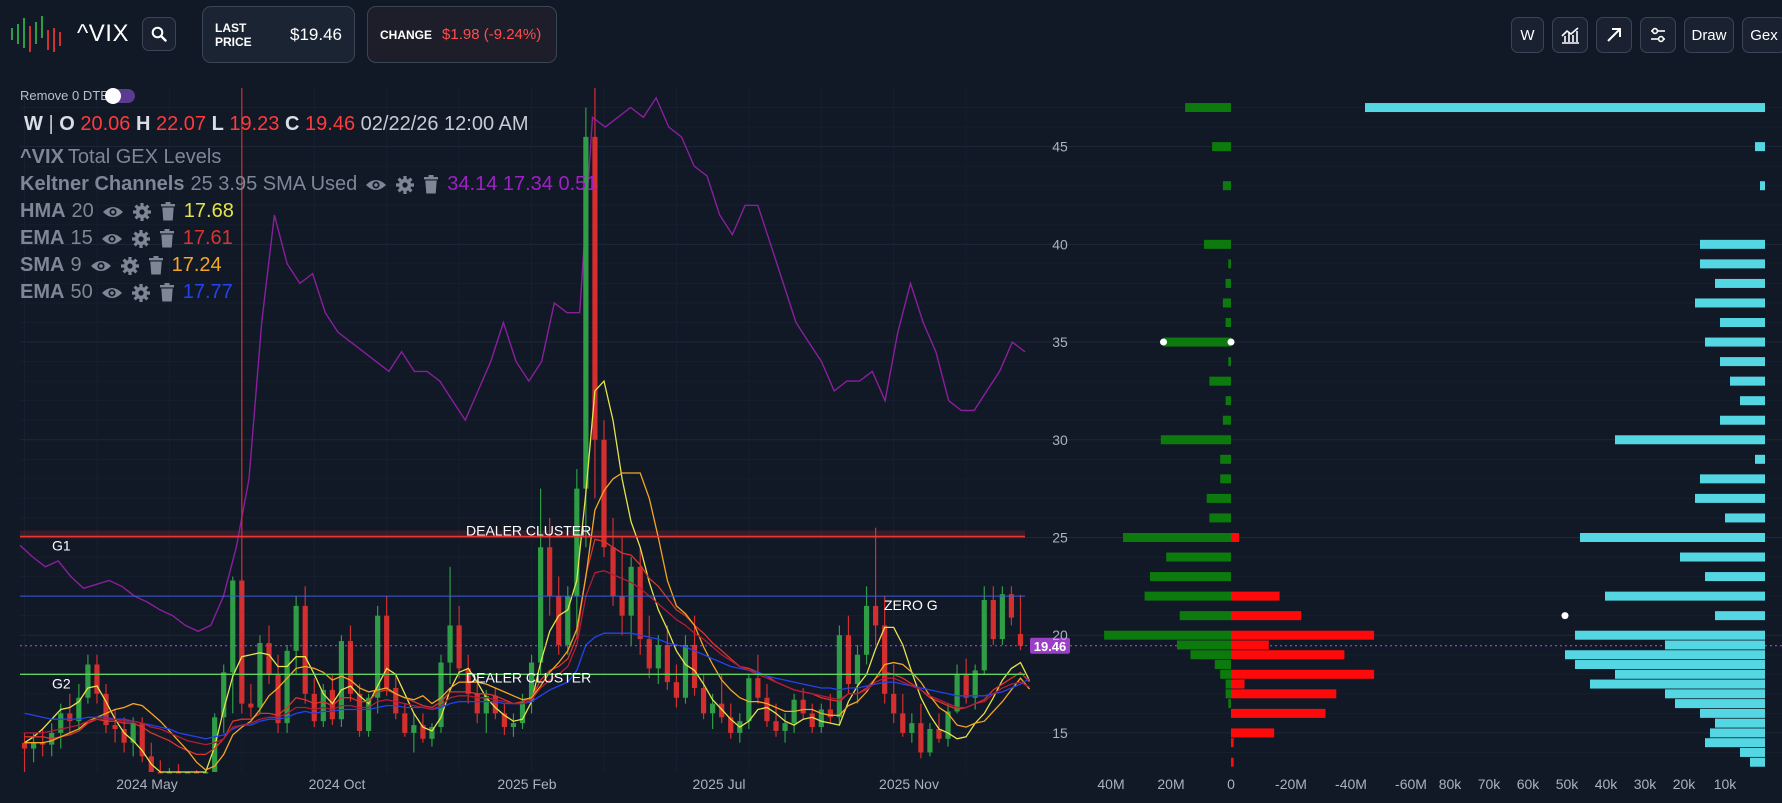 The image size is (1782, 803). I want to click on legend-keltner-values: 34.14 17.34 0.51, so click(522, 184).